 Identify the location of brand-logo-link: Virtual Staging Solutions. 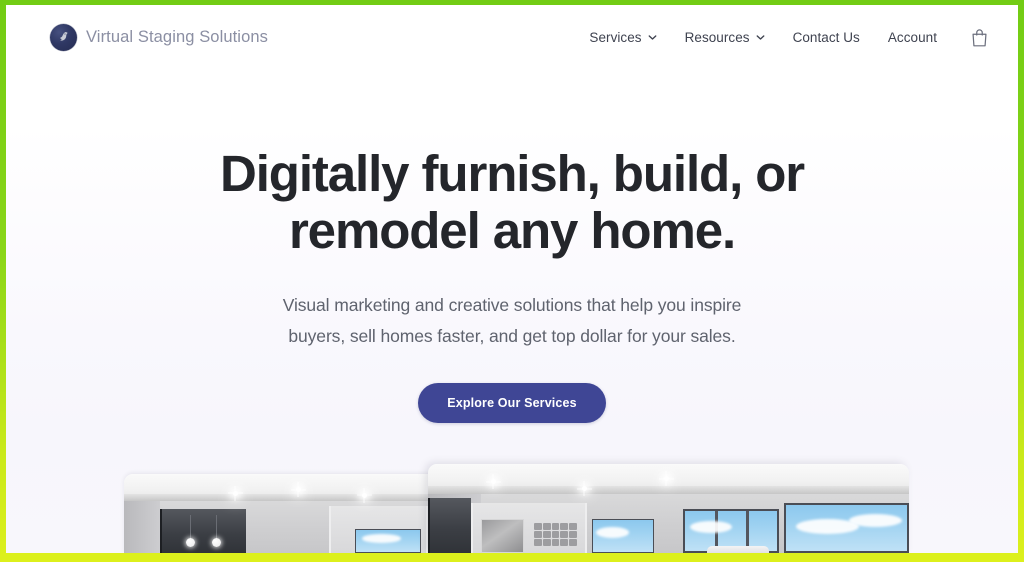
(159, 37).